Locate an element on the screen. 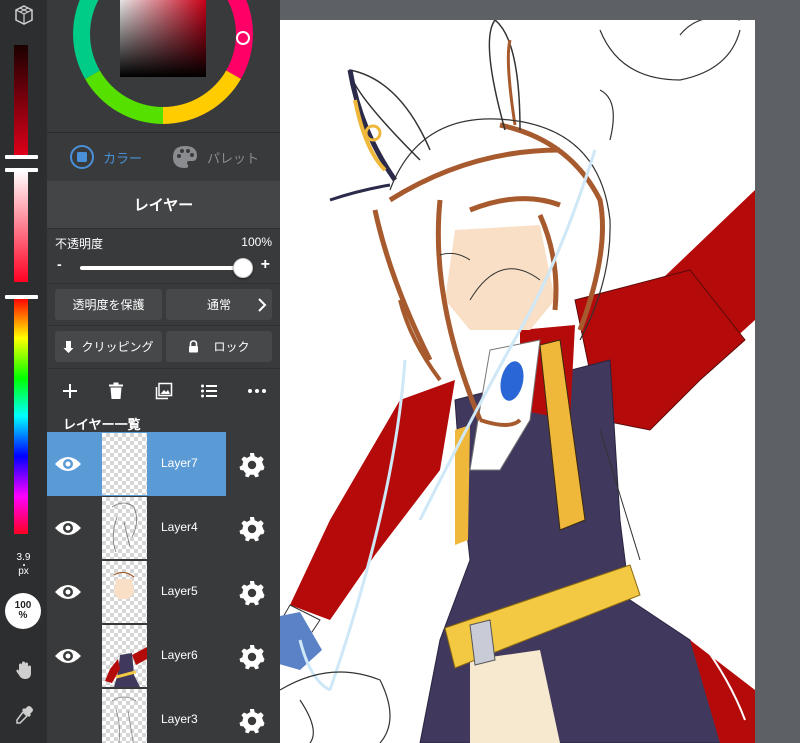 This screenshot has height=743, width=800. tab-palette-label: パレット is located at coordinates (233, 158).